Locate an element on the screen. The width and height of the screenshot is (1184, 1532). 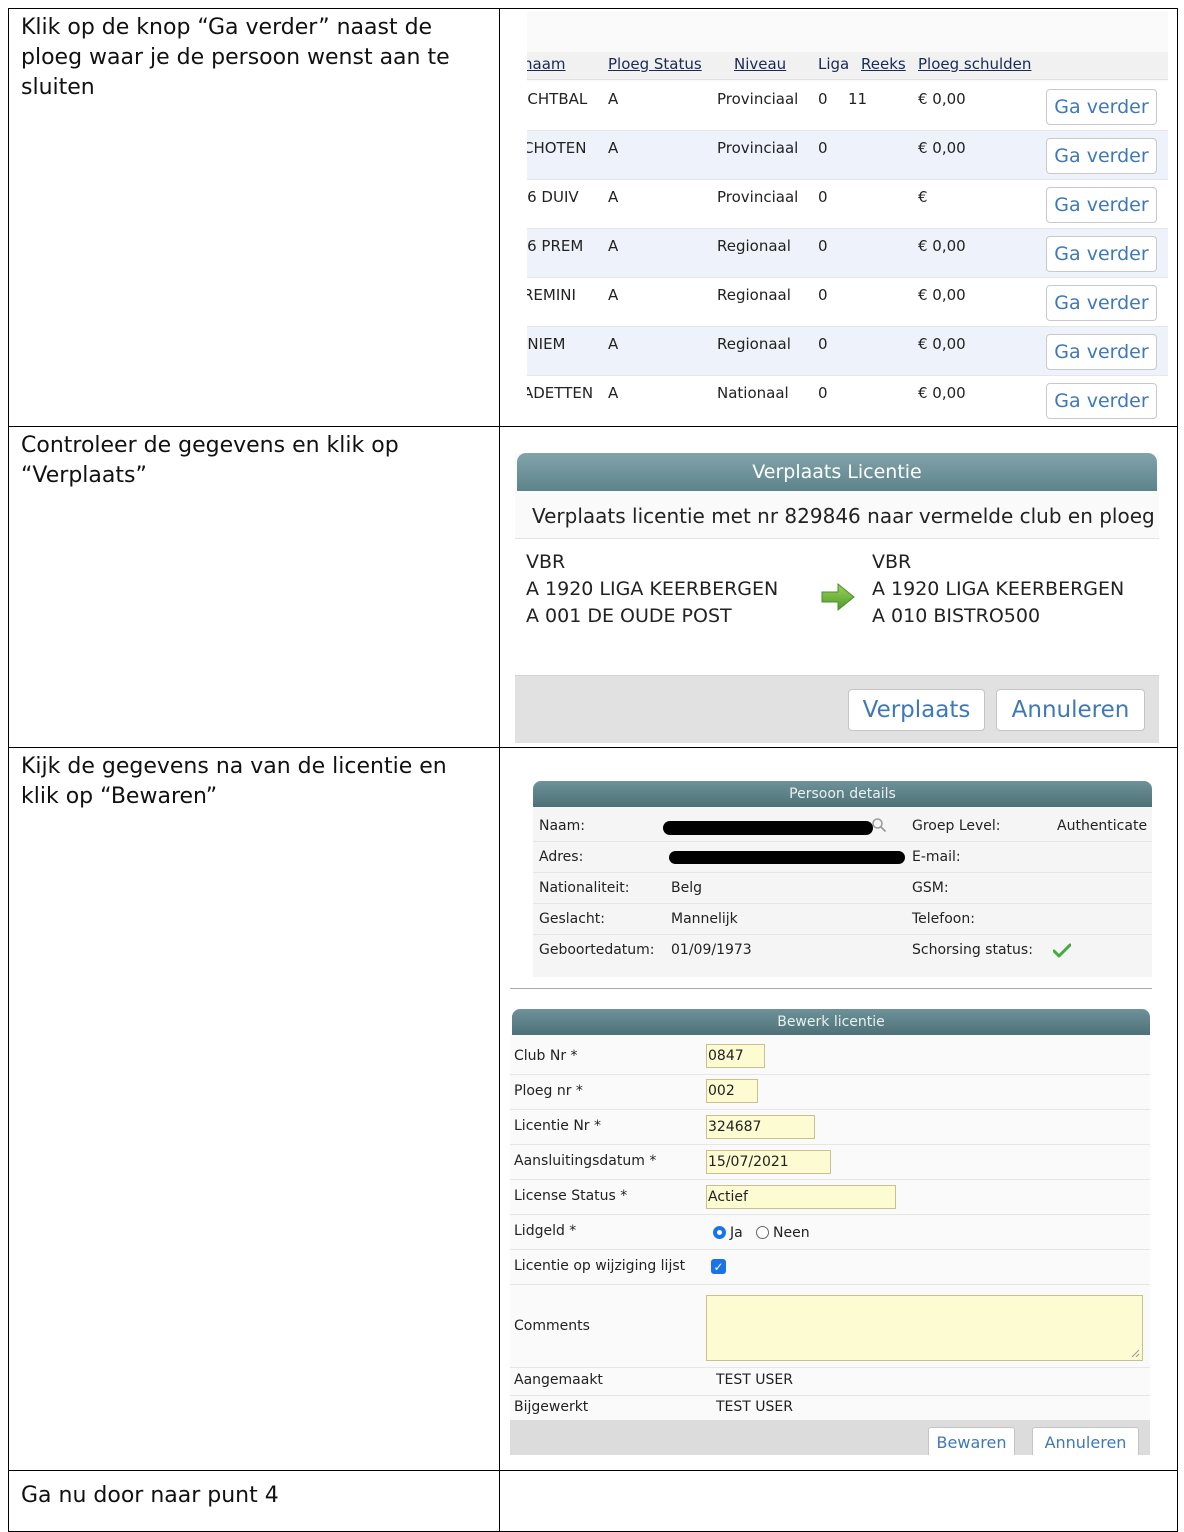
pd-row-naam: Naam: Groep Level: Authenticate is located at coordinates (842, 826).